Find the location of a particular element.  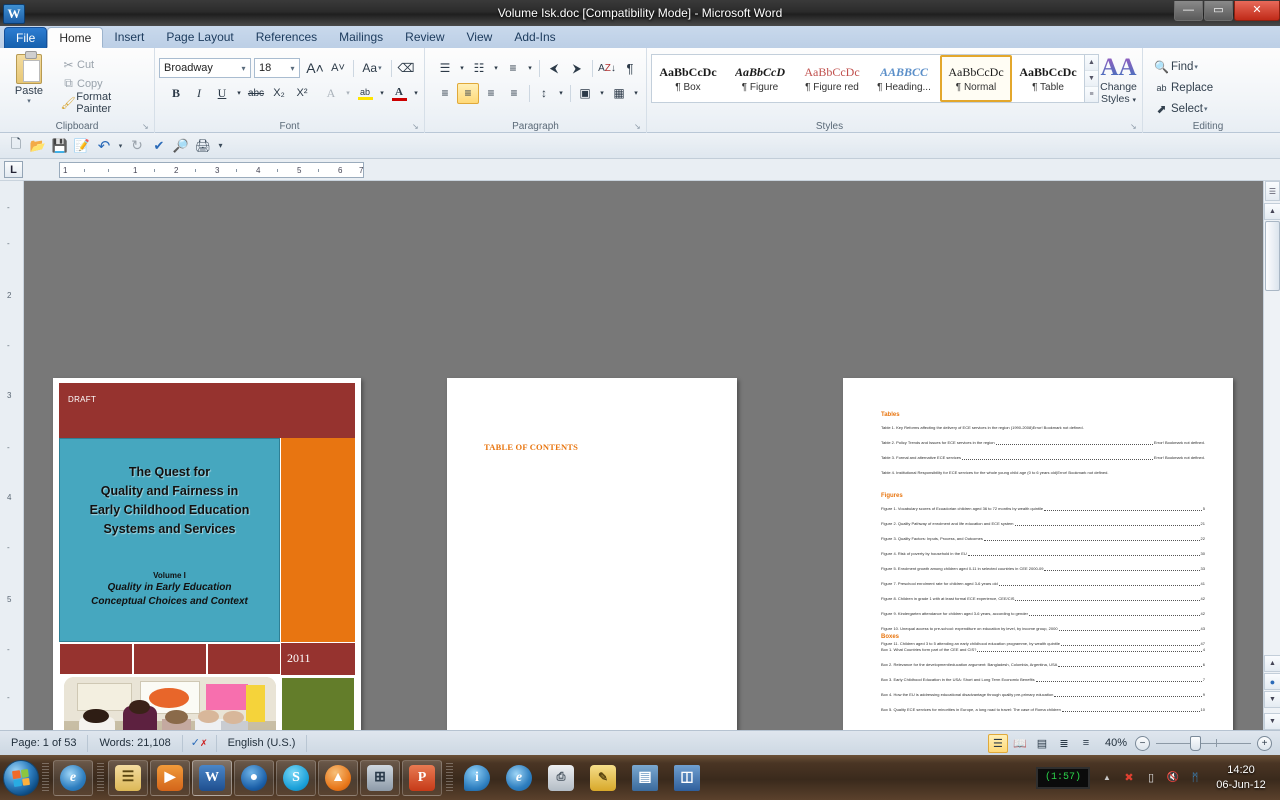

tray-expand-icon: ▲ is located at coordinates (1107, 778).